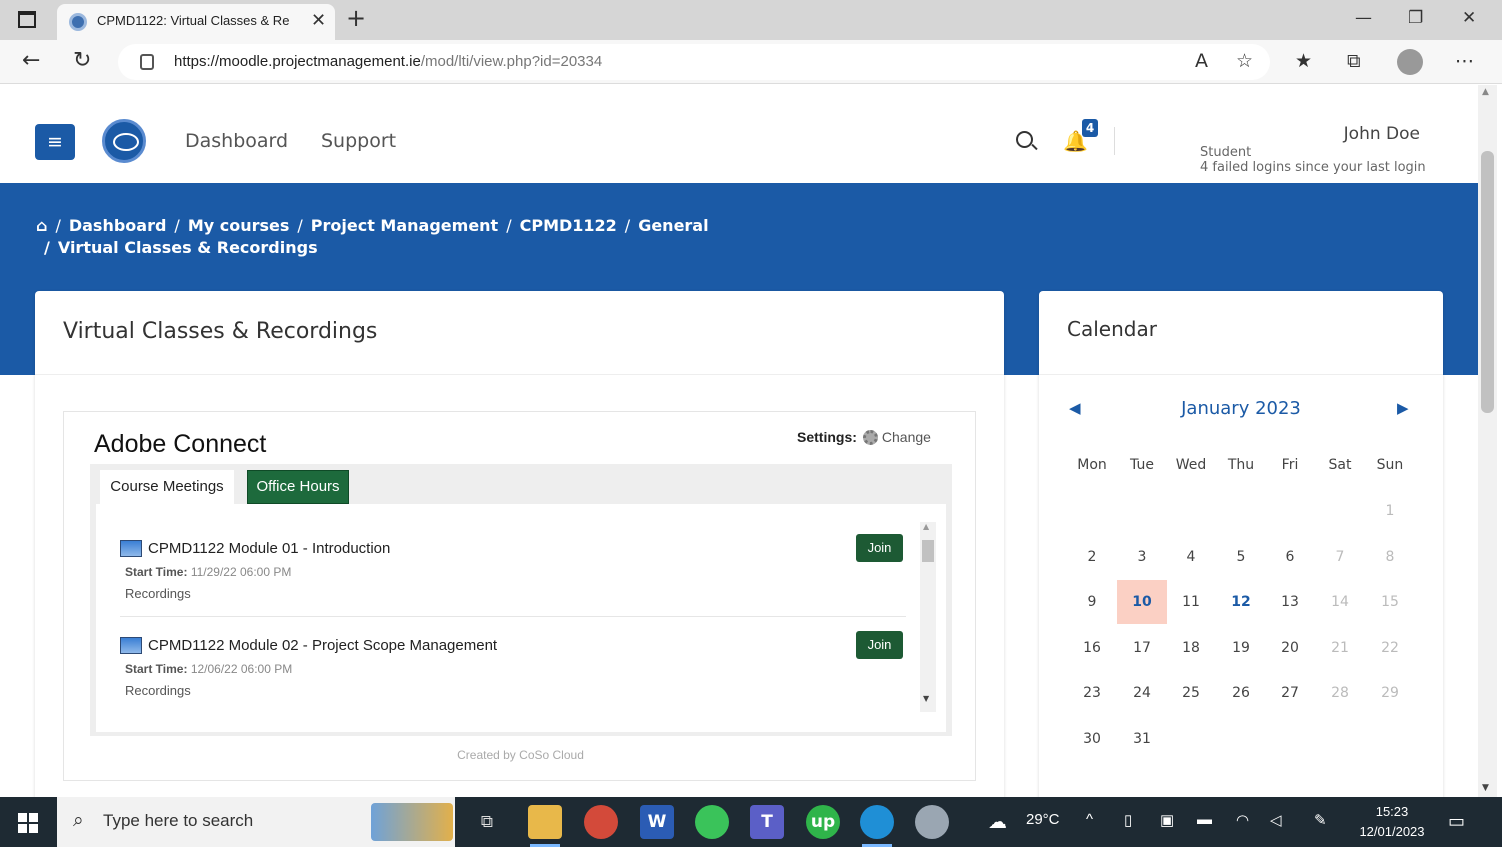 The width and height of the screenshot is (1502, 867). What do you see at coordinates (1092, 739) in the screenshot?
I see `calendar-day: 30` at bounding box center [1092, 739].